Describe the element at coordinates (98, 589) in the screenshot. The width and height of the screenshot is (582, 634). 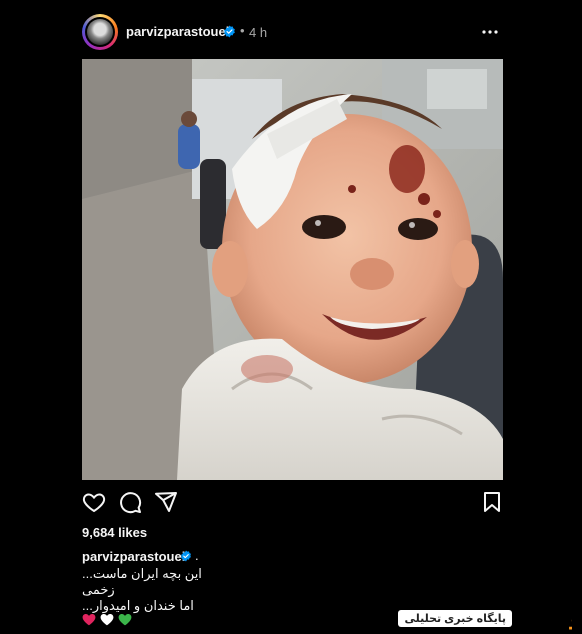
I see `caption-line: زخمی` at that location.